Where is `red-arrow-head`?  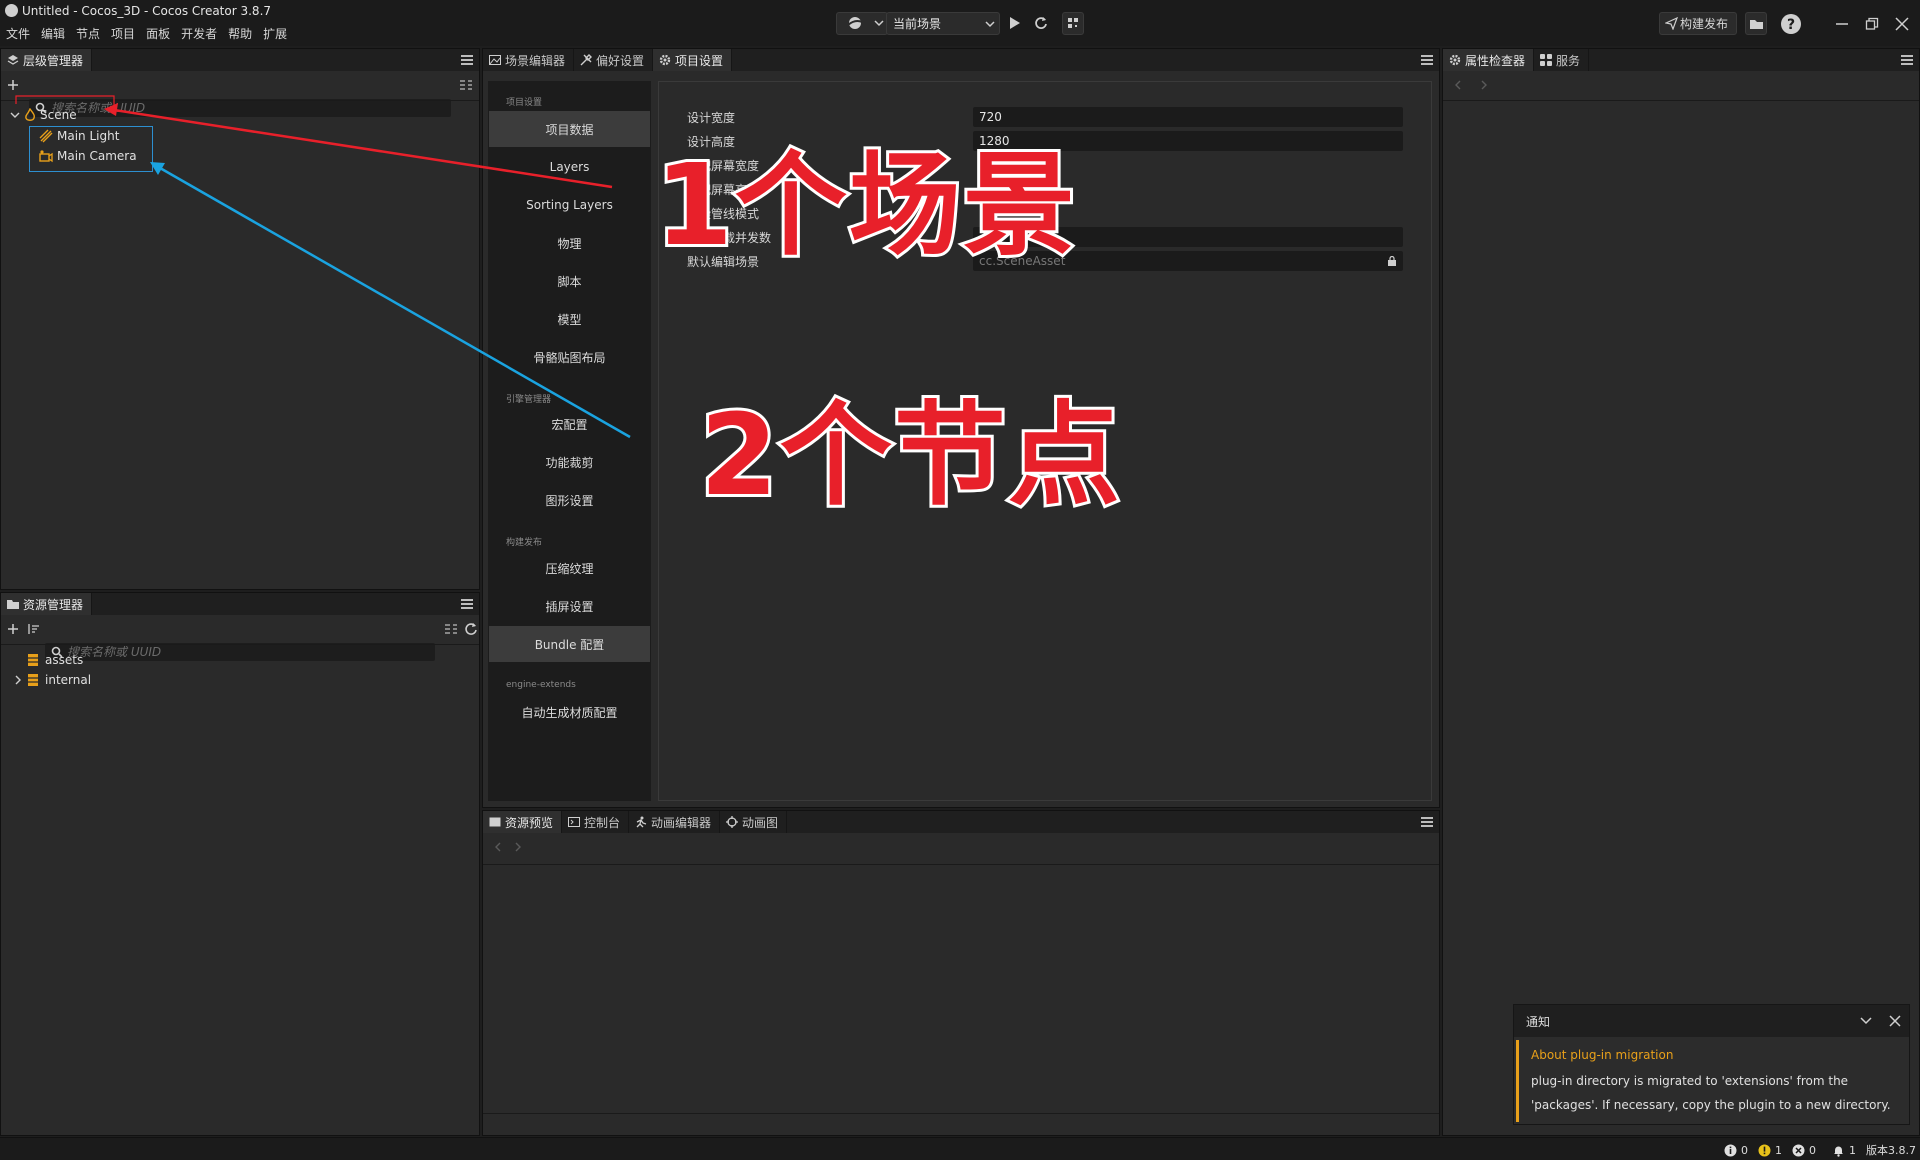
red-arrow-head is located at coordinates (111, 109).